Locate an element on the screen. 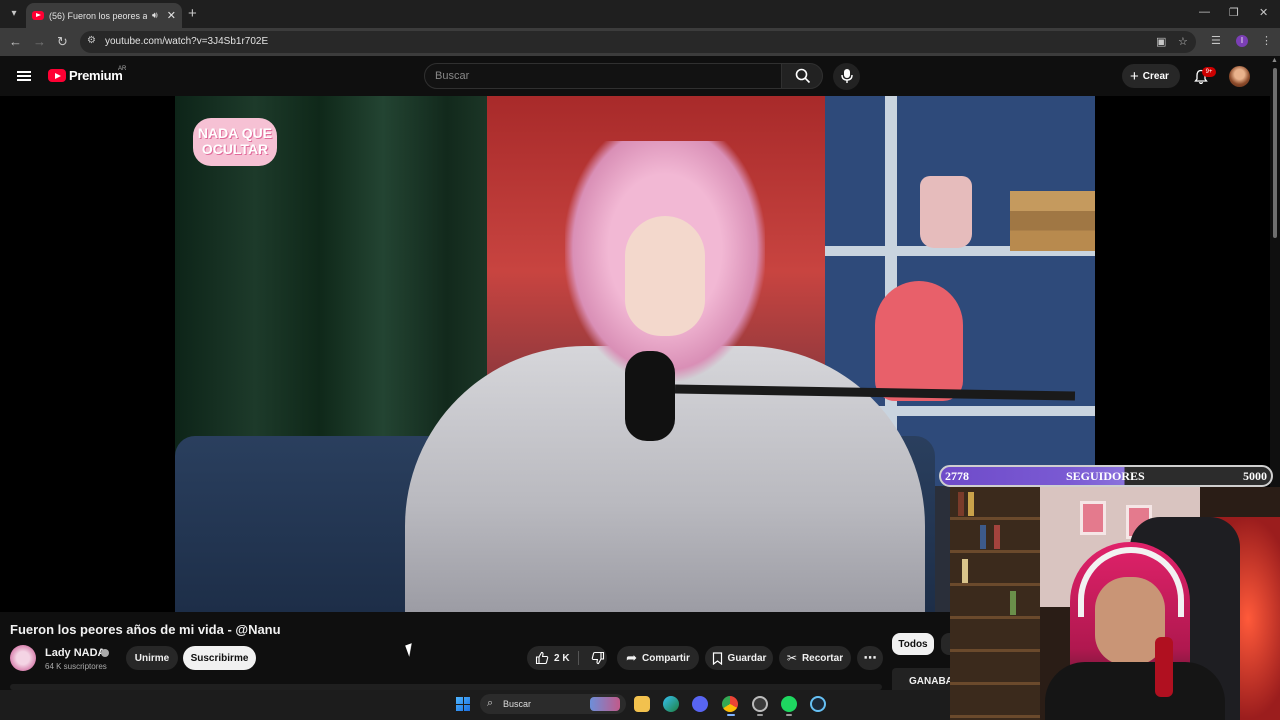 This screenshot has height=720, width=1280. youtube-masthead: Premium AR Buscar + Crear 9+ is located at coordinates (635, 76).